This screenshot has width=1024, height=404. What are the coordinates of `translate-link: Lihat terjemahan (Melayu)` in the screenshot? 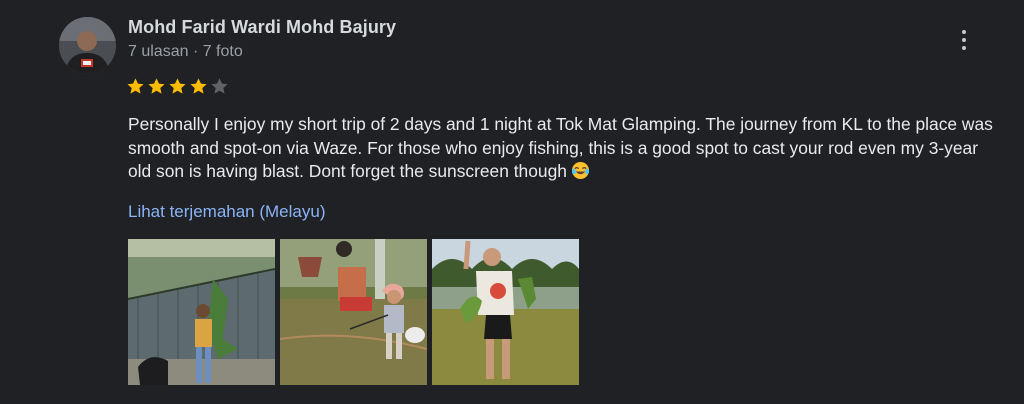 It's located at (226, 212).